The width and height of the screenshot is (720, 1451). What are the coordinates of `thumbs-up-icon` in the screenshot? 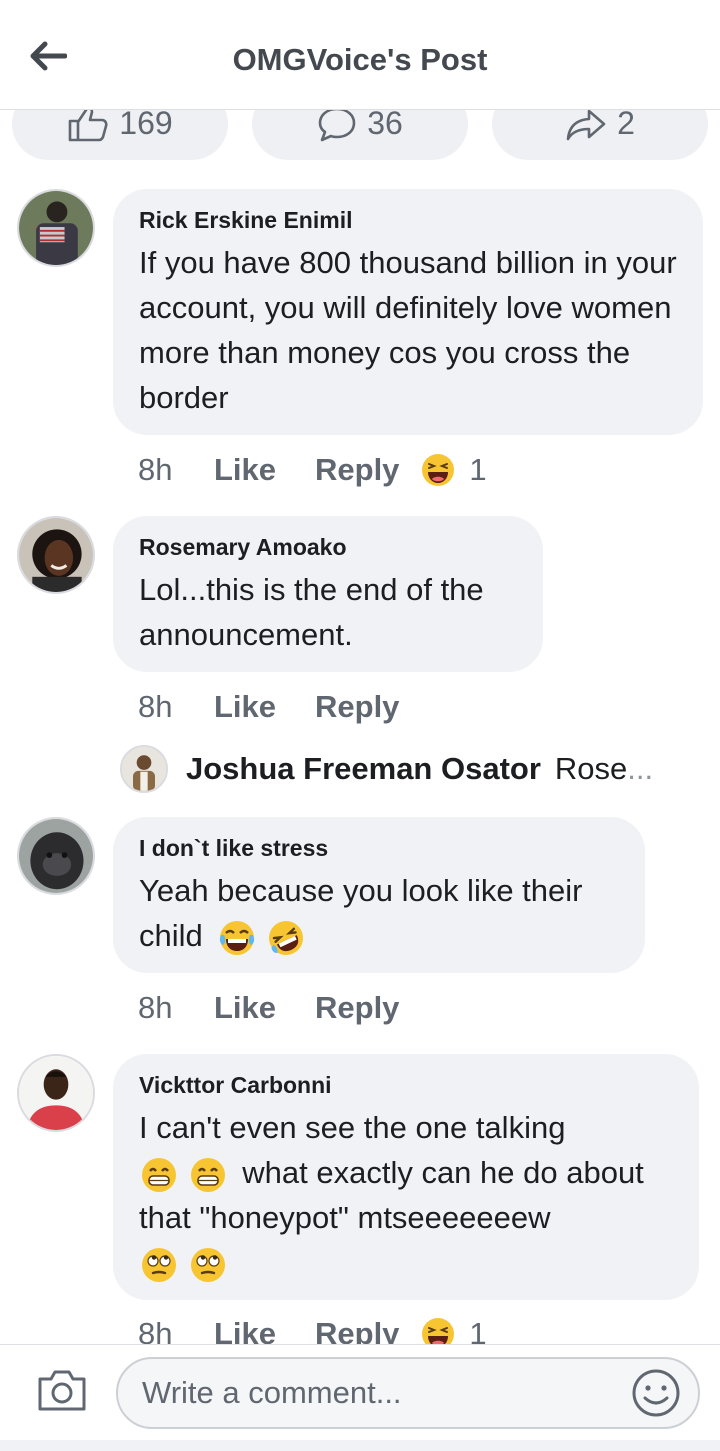 It's located at (88, 124).